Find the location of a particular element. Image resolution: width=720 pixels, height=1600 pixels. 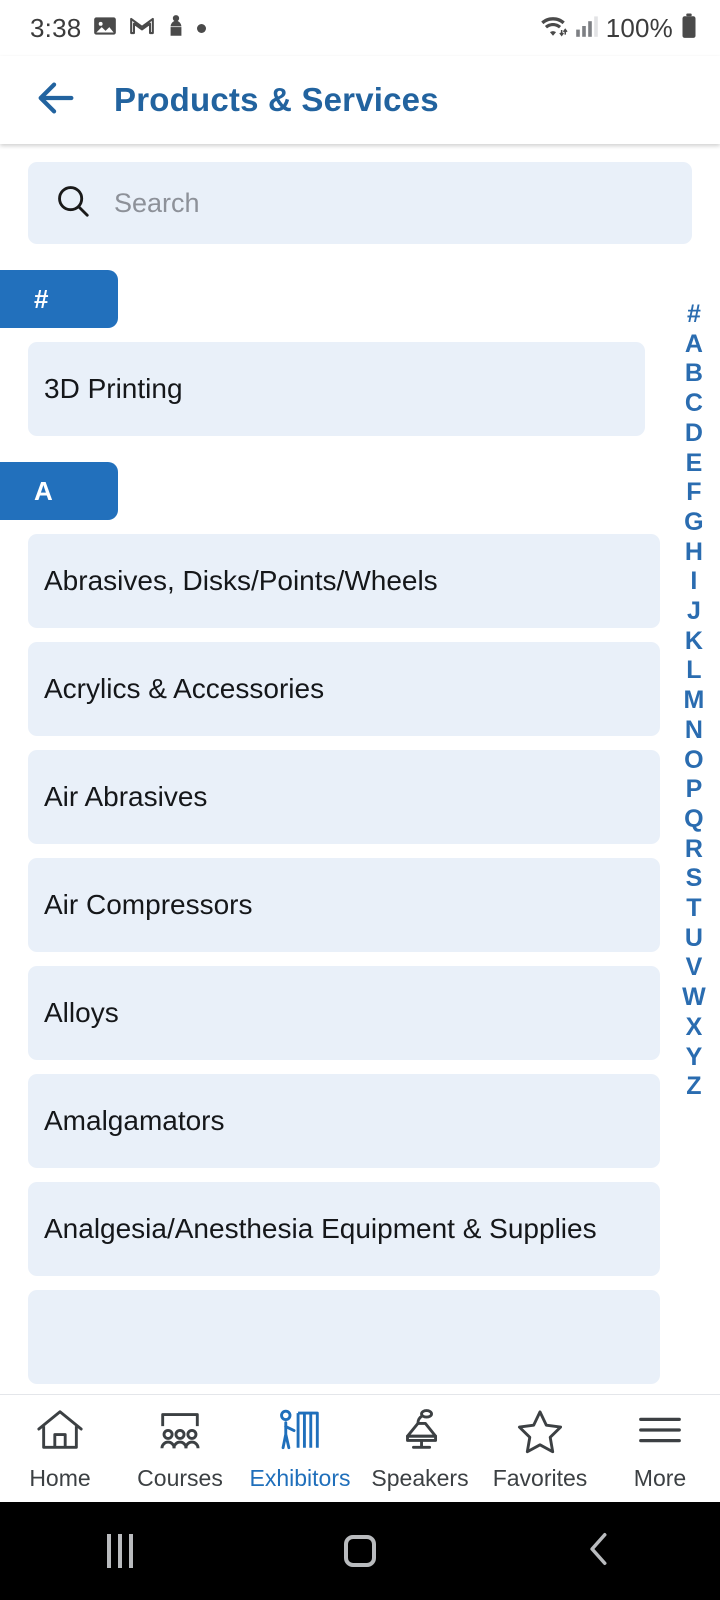

home-icon is located at coordinates (60, 1432).